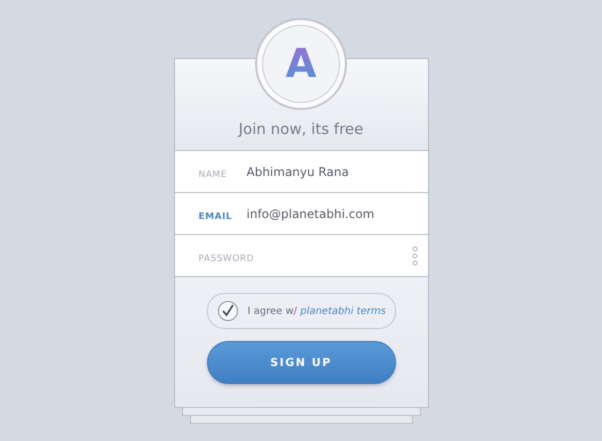  I want to click on sign-up-button: SIGN UP, so click(301, 362).